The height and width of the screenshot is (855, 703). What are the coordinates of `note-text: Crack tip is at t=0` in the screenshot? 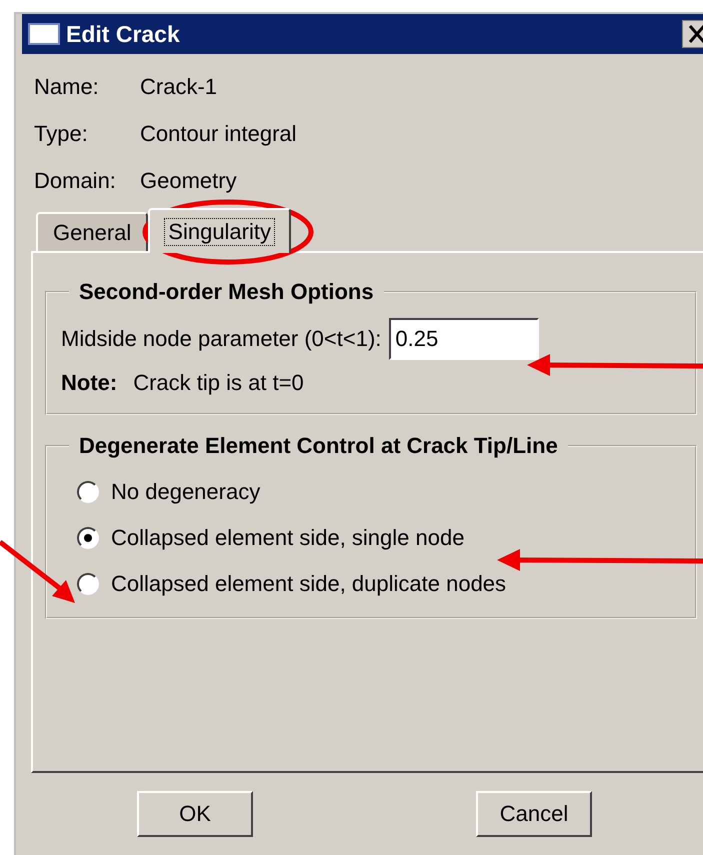 It's located at (218, 383).